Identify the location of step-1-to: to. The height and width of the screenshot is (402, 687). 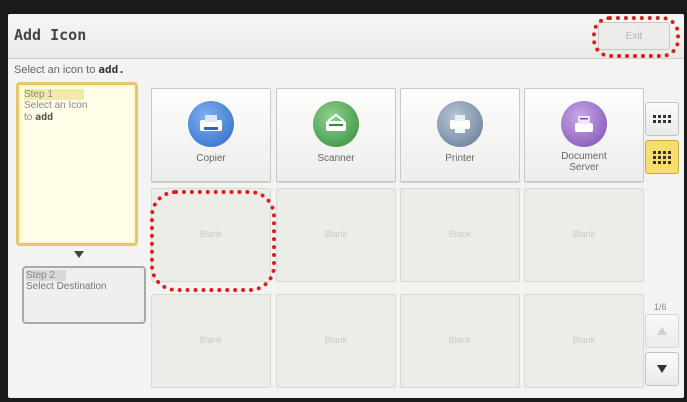
(30, 117).